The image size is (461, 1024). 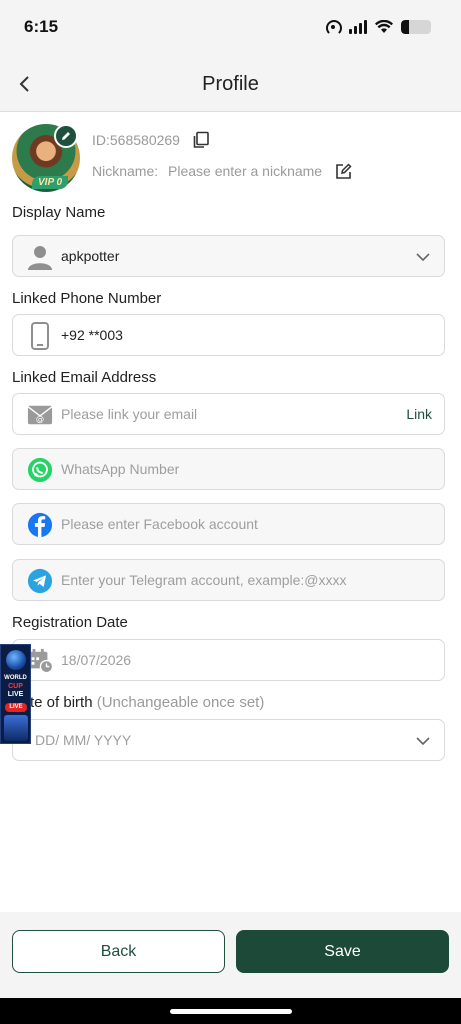 What do you see at coordinates (96, 660) in the screenshot?
I see `registration-date-value: 18/07/2026` at bounding box center [96, 660].